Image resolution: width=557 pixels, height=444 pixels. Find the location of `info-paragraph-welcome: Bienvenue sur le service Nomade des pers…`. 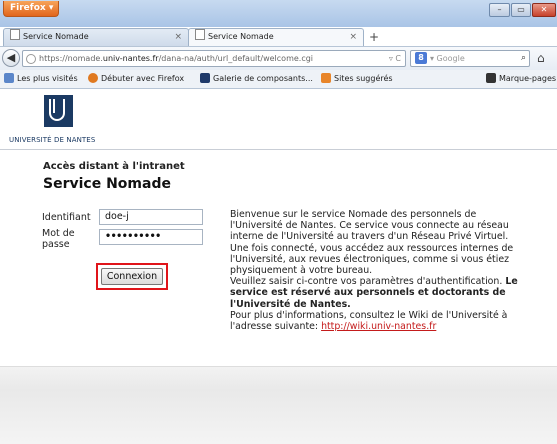

info-paragraph-welcome: Bienvenue sur le service Nomade des pers… is located at coordinates (372, 243).